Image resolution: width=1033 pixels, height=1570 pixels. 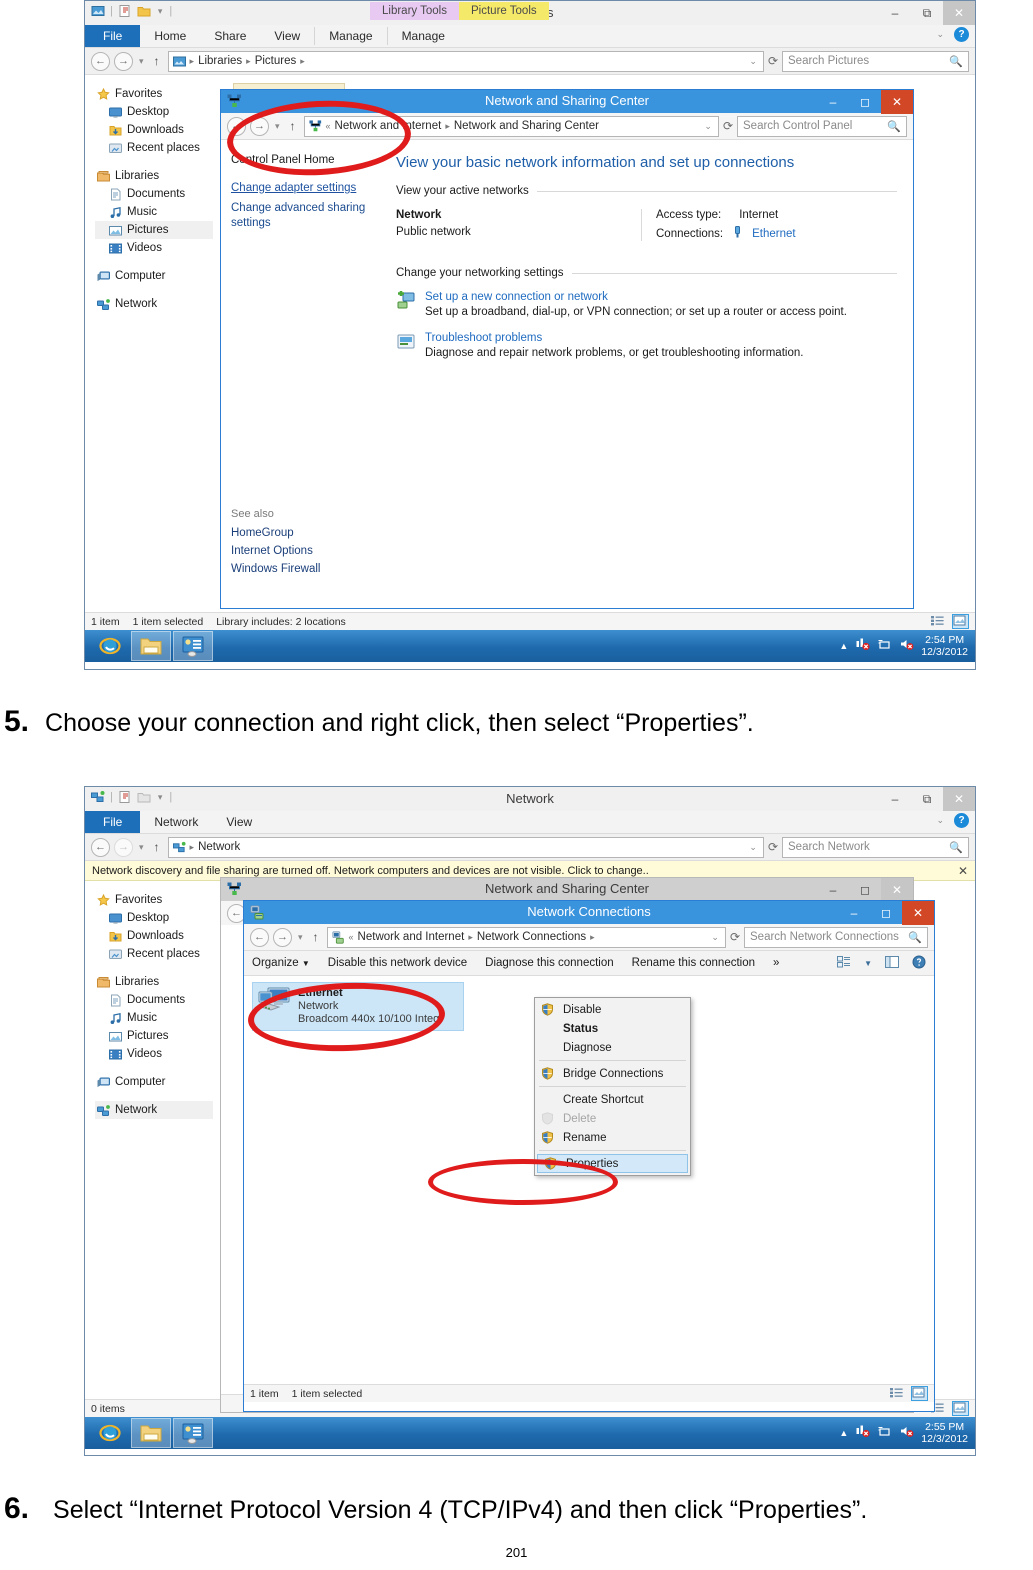 I want to click on system-tray-2: ▲ 2:55 PM 12/3/2012, so click(x=907, y=1433).